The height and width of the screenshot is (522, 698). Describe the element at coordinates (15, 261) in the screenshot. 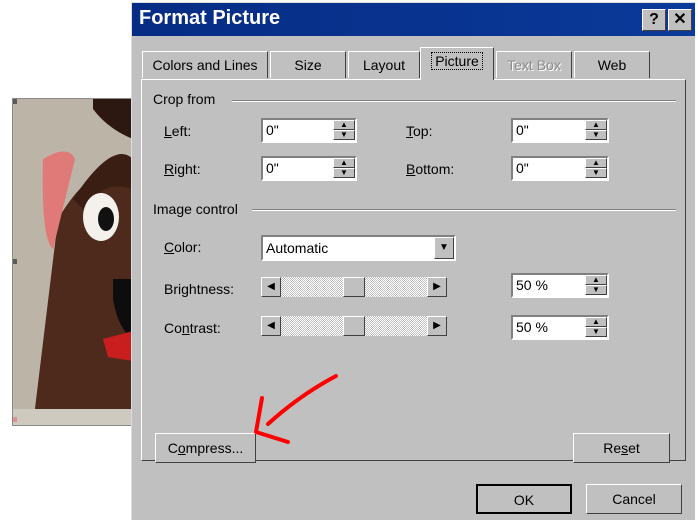

I see `resize-handle-left` at that location.